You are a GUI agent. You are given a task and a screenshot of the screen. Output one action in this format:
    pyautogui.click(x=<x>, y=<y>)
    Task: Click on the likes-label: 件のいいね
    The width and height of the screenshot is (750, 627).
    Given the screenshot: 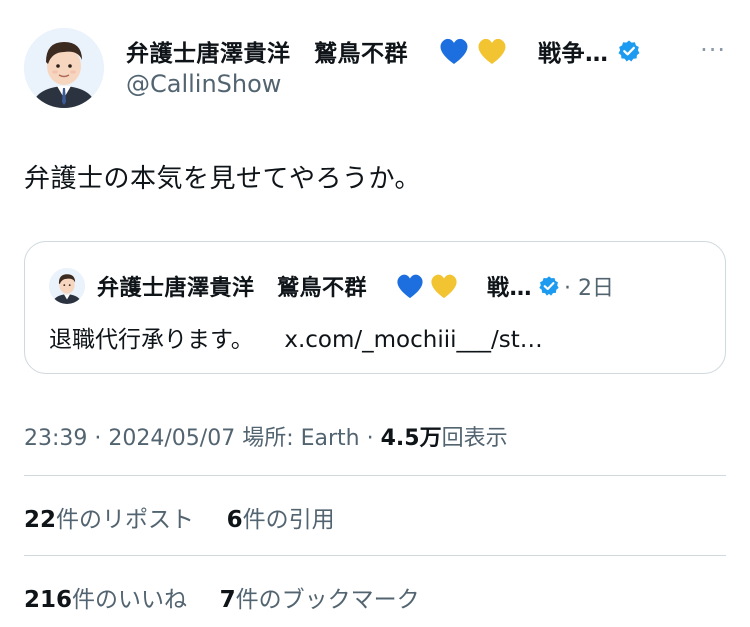 What is the action you would take?
    pyautogui.click(x=130, y=600)
    